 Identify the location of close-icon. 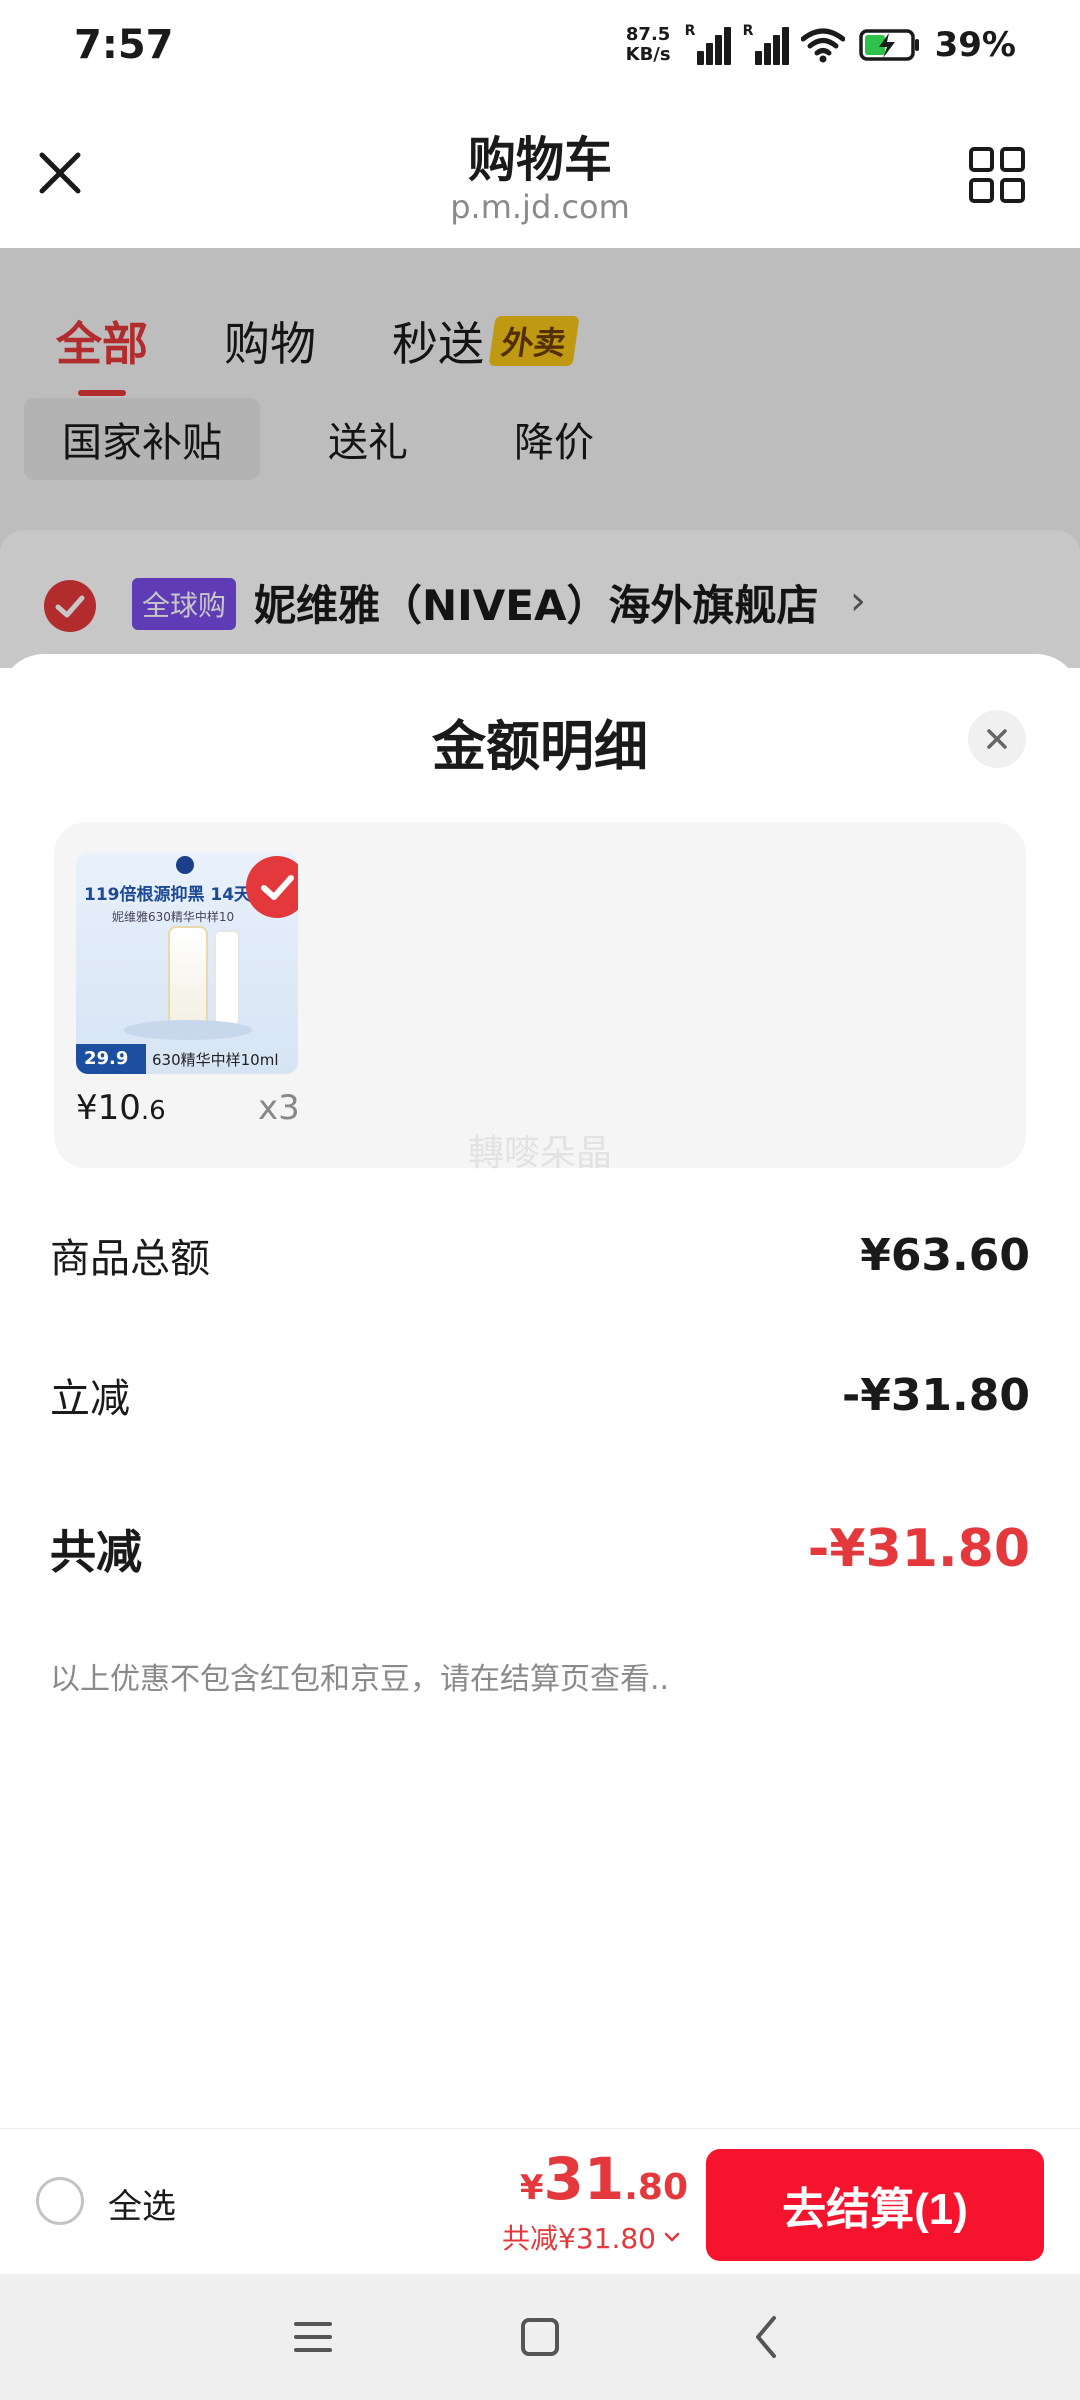
(997, 739).